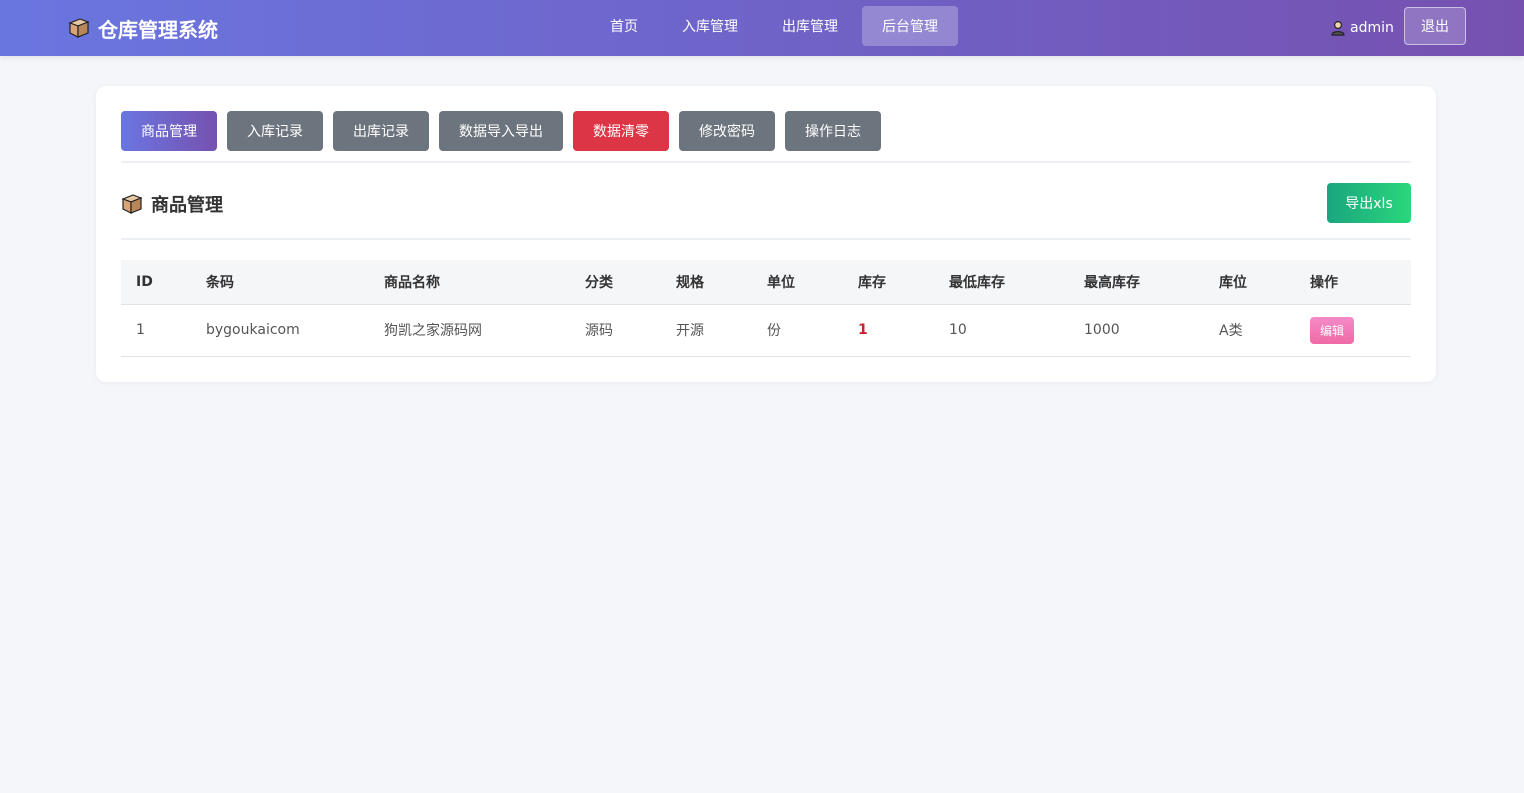 Image resolution: width=1524 pixels, height=793 pixels. I want to click on section-title: 商品管理, so click(187, 205).